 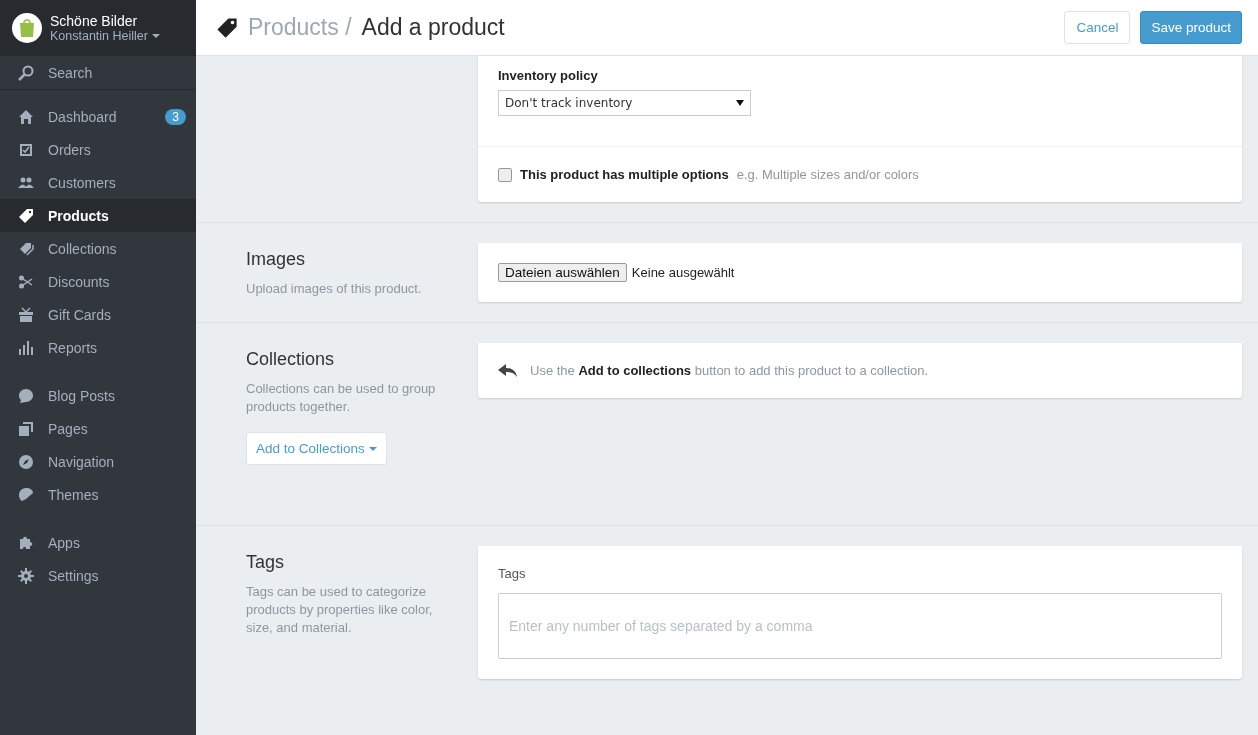 I want to click on cancel-button: Cancel, so click(x=1097, y=27).